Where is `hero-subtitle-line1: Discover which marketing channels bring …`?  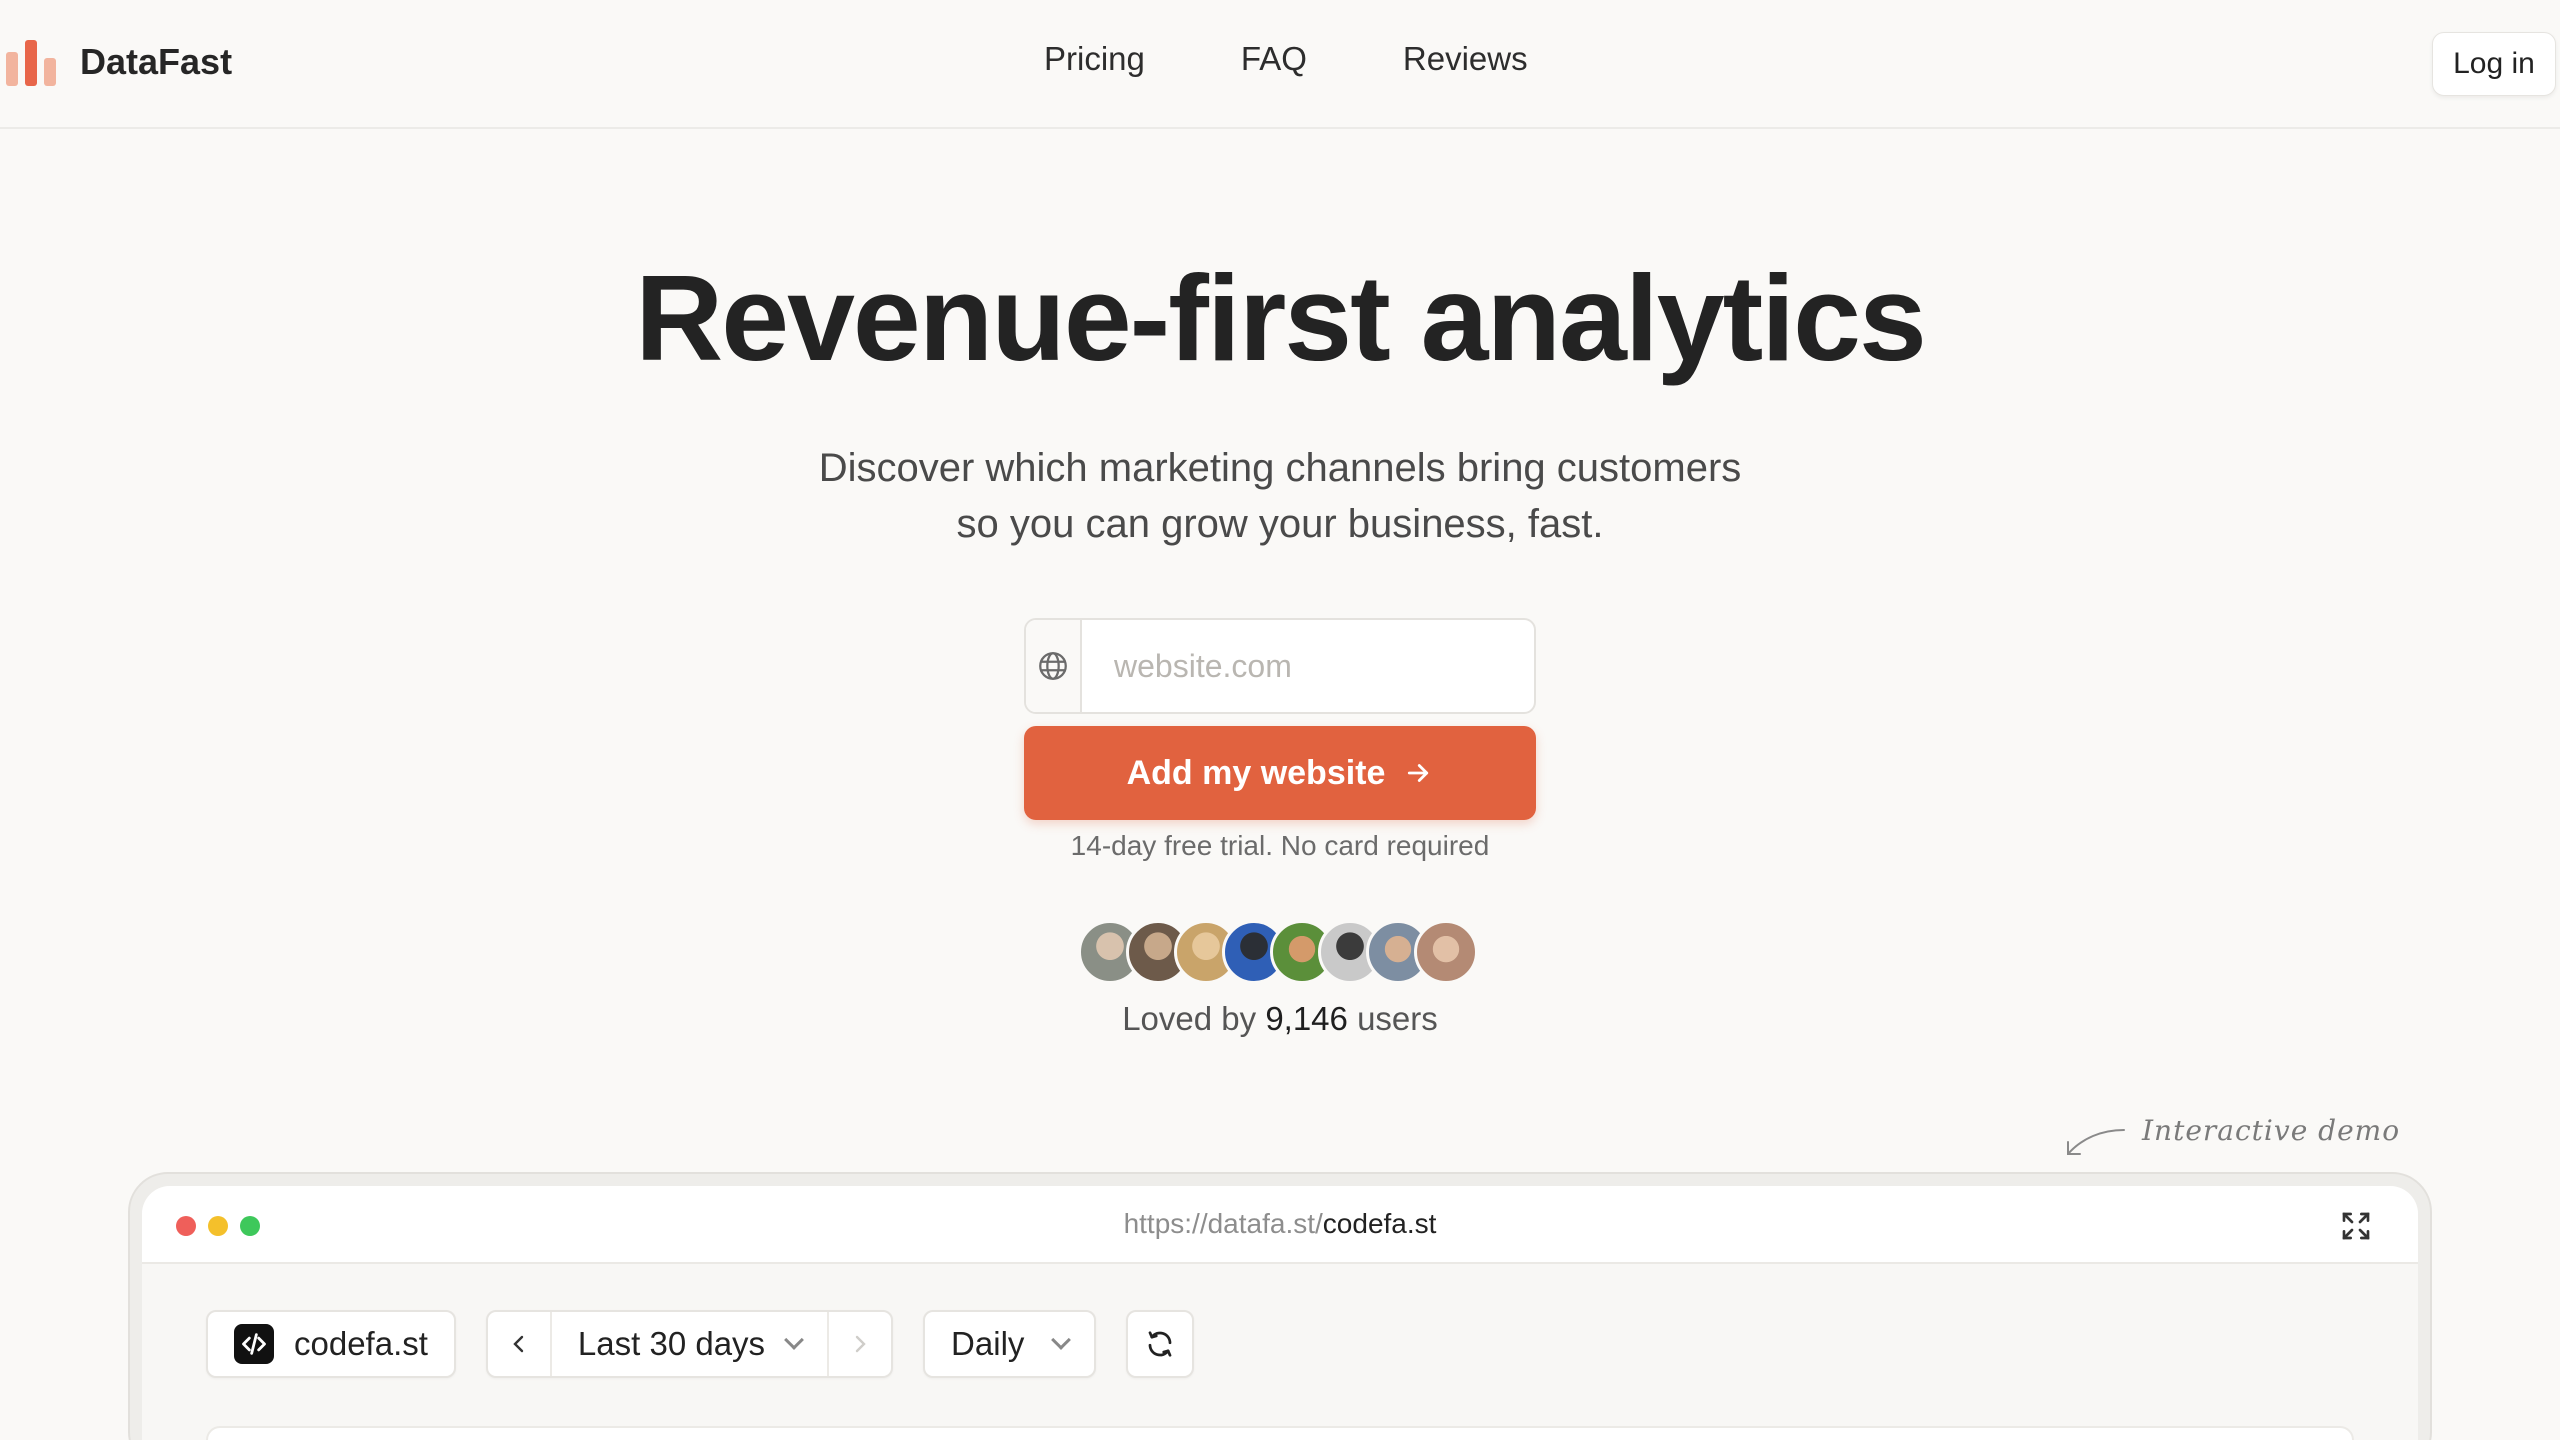
hero-subtitle-line1: Discover which marketing channels bring … is located at coordinates (1280, 468).